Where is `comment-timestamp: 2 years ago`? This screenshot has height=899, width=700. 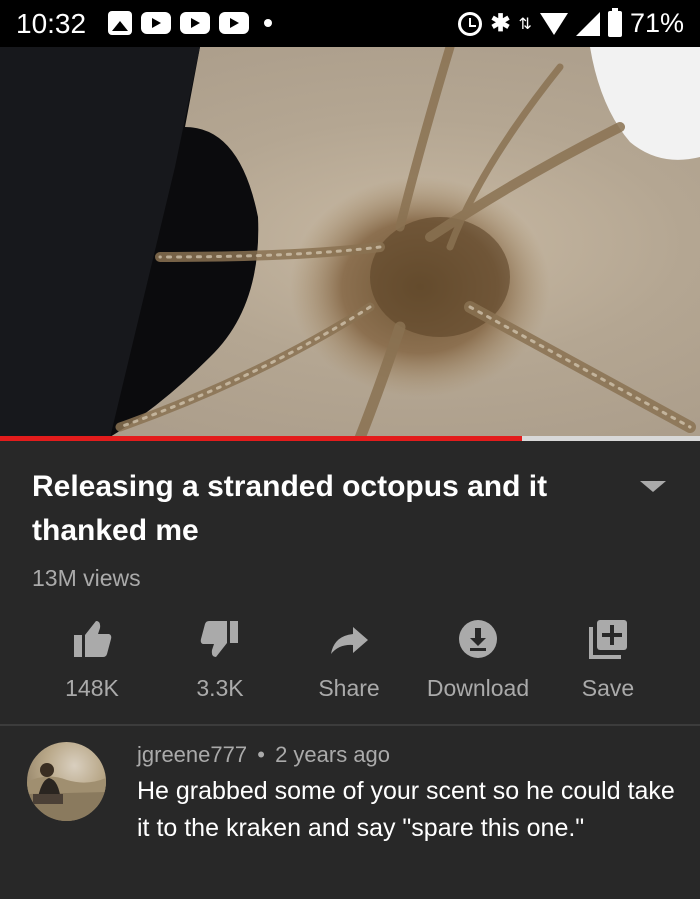 comment-timestamp: 2 years ago is located at coordinates (333, 754).